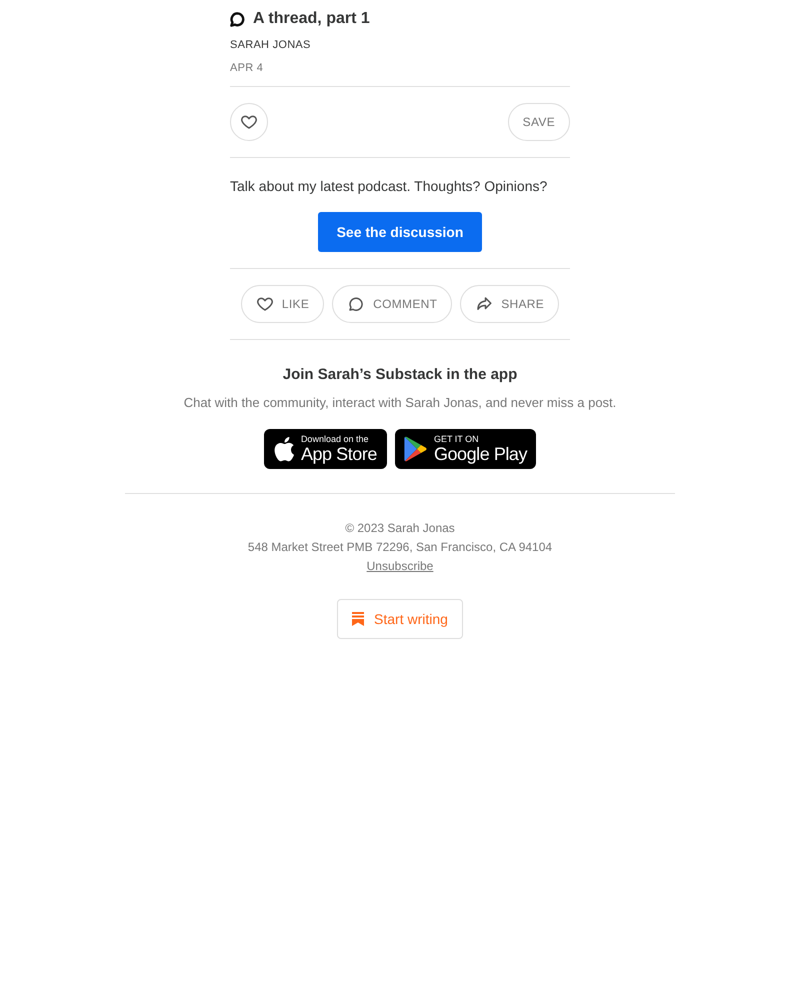  I want to click on post-title: A thread, part 1, so click(311, 19).